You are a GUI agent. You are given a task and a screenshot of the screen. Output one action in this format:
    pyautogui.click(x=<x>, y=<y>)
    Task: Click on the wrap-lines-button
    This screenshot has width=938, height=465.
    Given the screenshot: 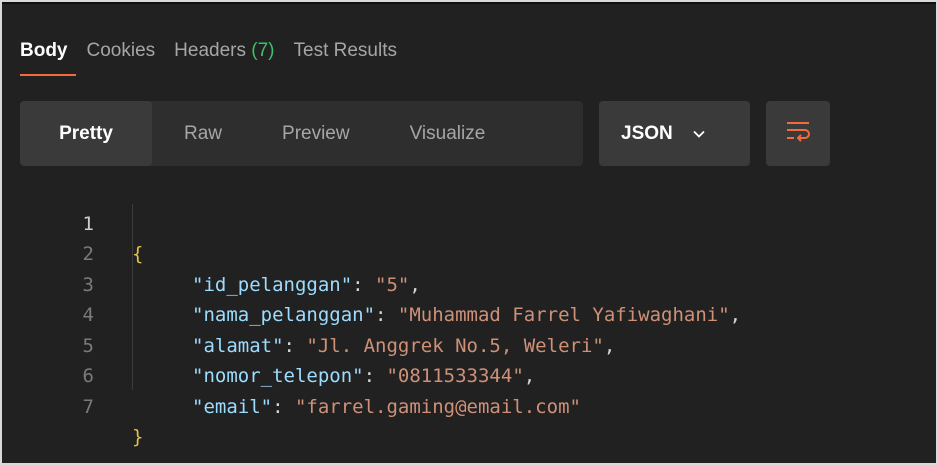 What is the action you would take?
    pyautogui.click(x=798, y=133)
    